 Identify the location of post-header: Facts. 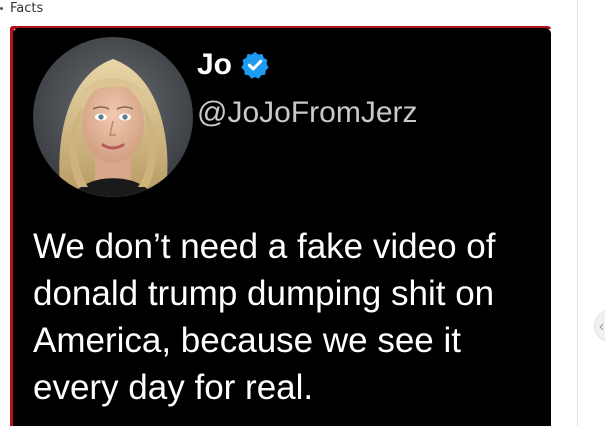
(21, 8).